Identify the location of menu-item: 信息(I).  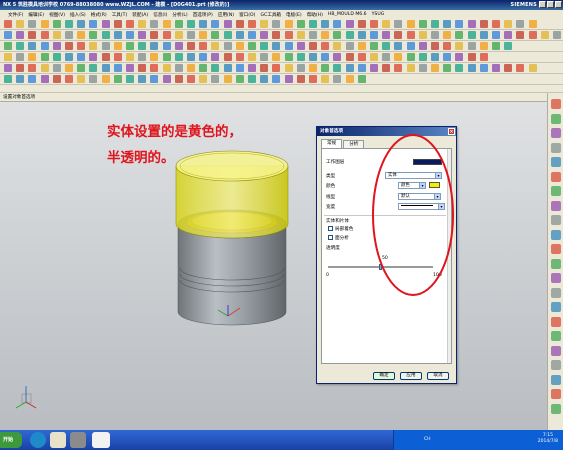
(160, 15).